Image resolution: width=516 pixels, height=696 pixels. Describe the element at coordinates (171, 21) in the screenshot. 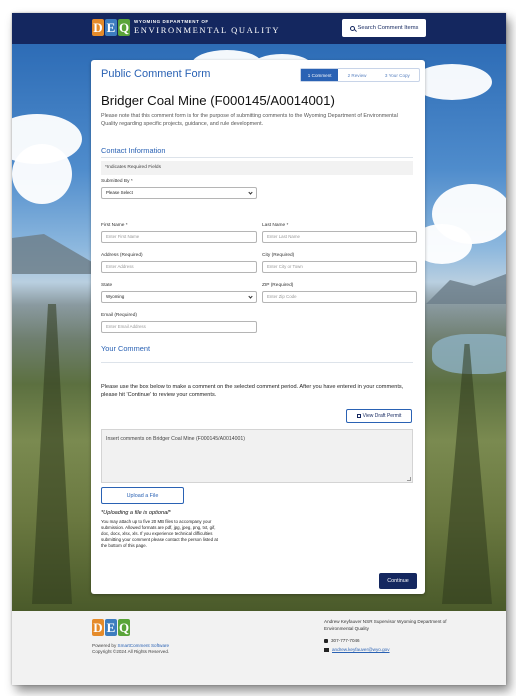

I see `dept-line: WYOMING DEPARTMENT OF` at that location.